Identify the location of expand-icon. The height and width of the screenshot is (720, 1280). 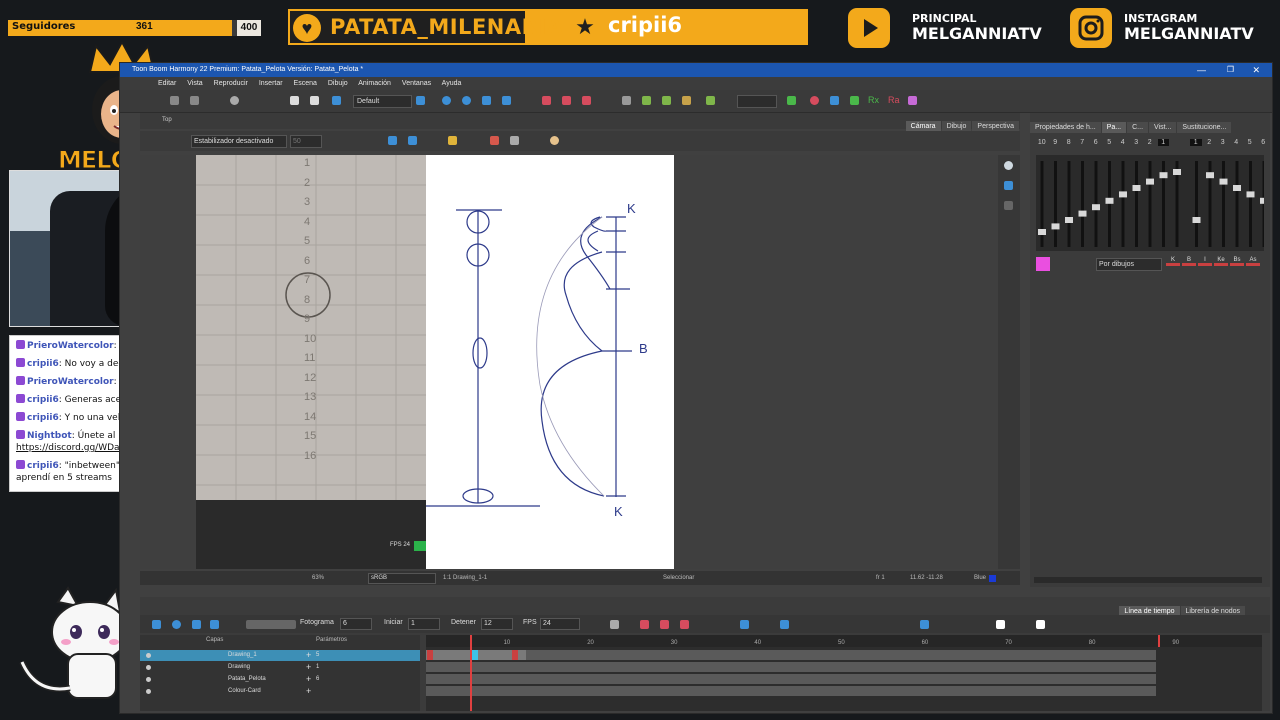
(1040, 624).